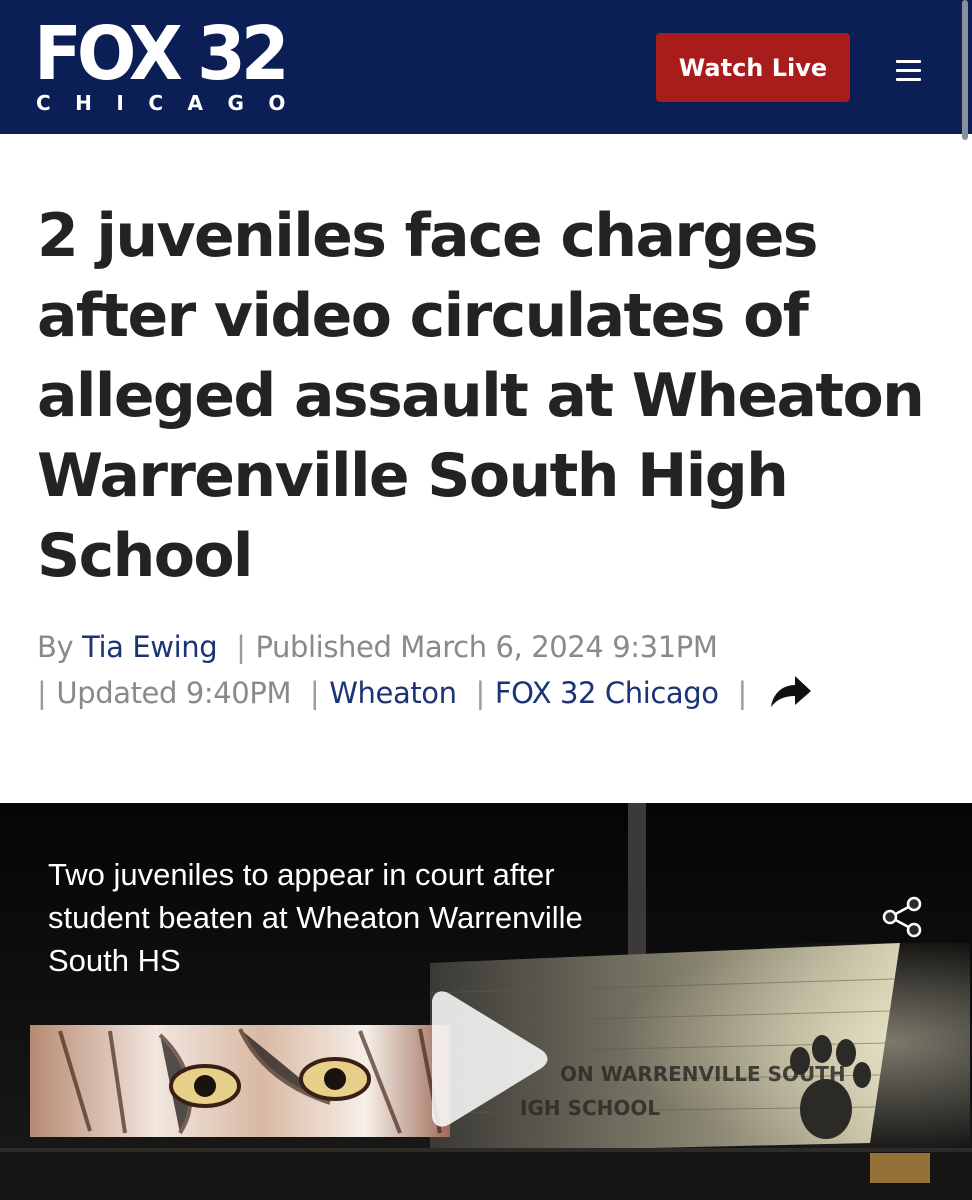  I want to click on location-link: Wheaton, so click(393, 693).